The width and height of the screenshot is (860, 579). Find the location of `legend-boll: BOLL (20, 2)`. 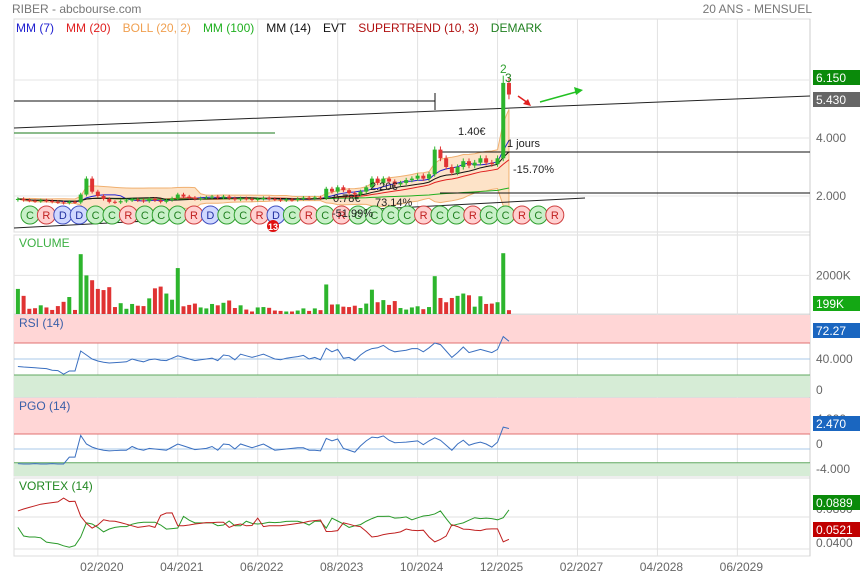

legend-boll: BOLL (20, 2) is located at coordinates (157, 28).